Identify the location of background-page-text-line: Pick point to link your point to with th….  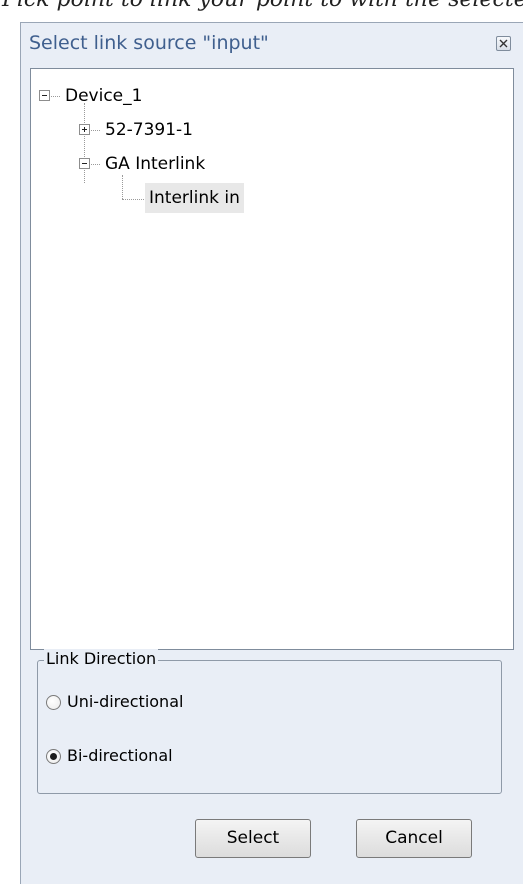
(262, 6).